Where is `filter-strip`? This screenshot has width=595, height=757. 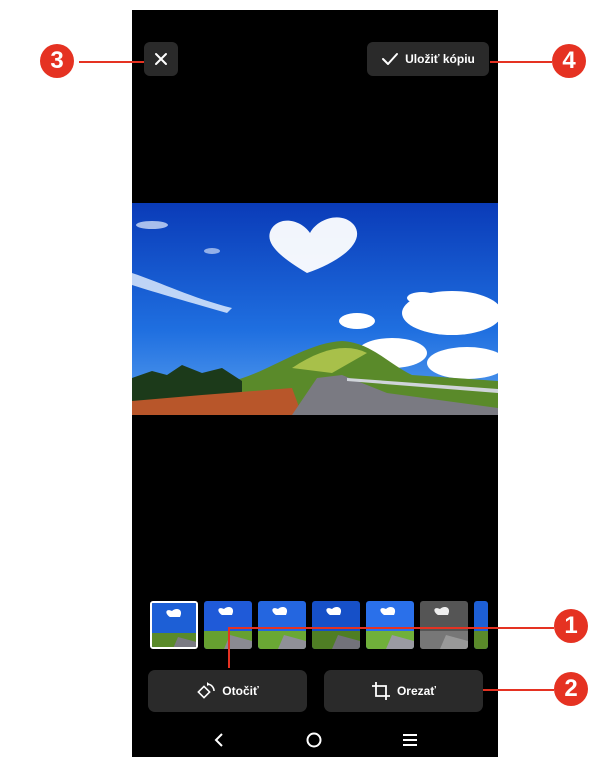 filter-strip is located at coordinates (319, 625).